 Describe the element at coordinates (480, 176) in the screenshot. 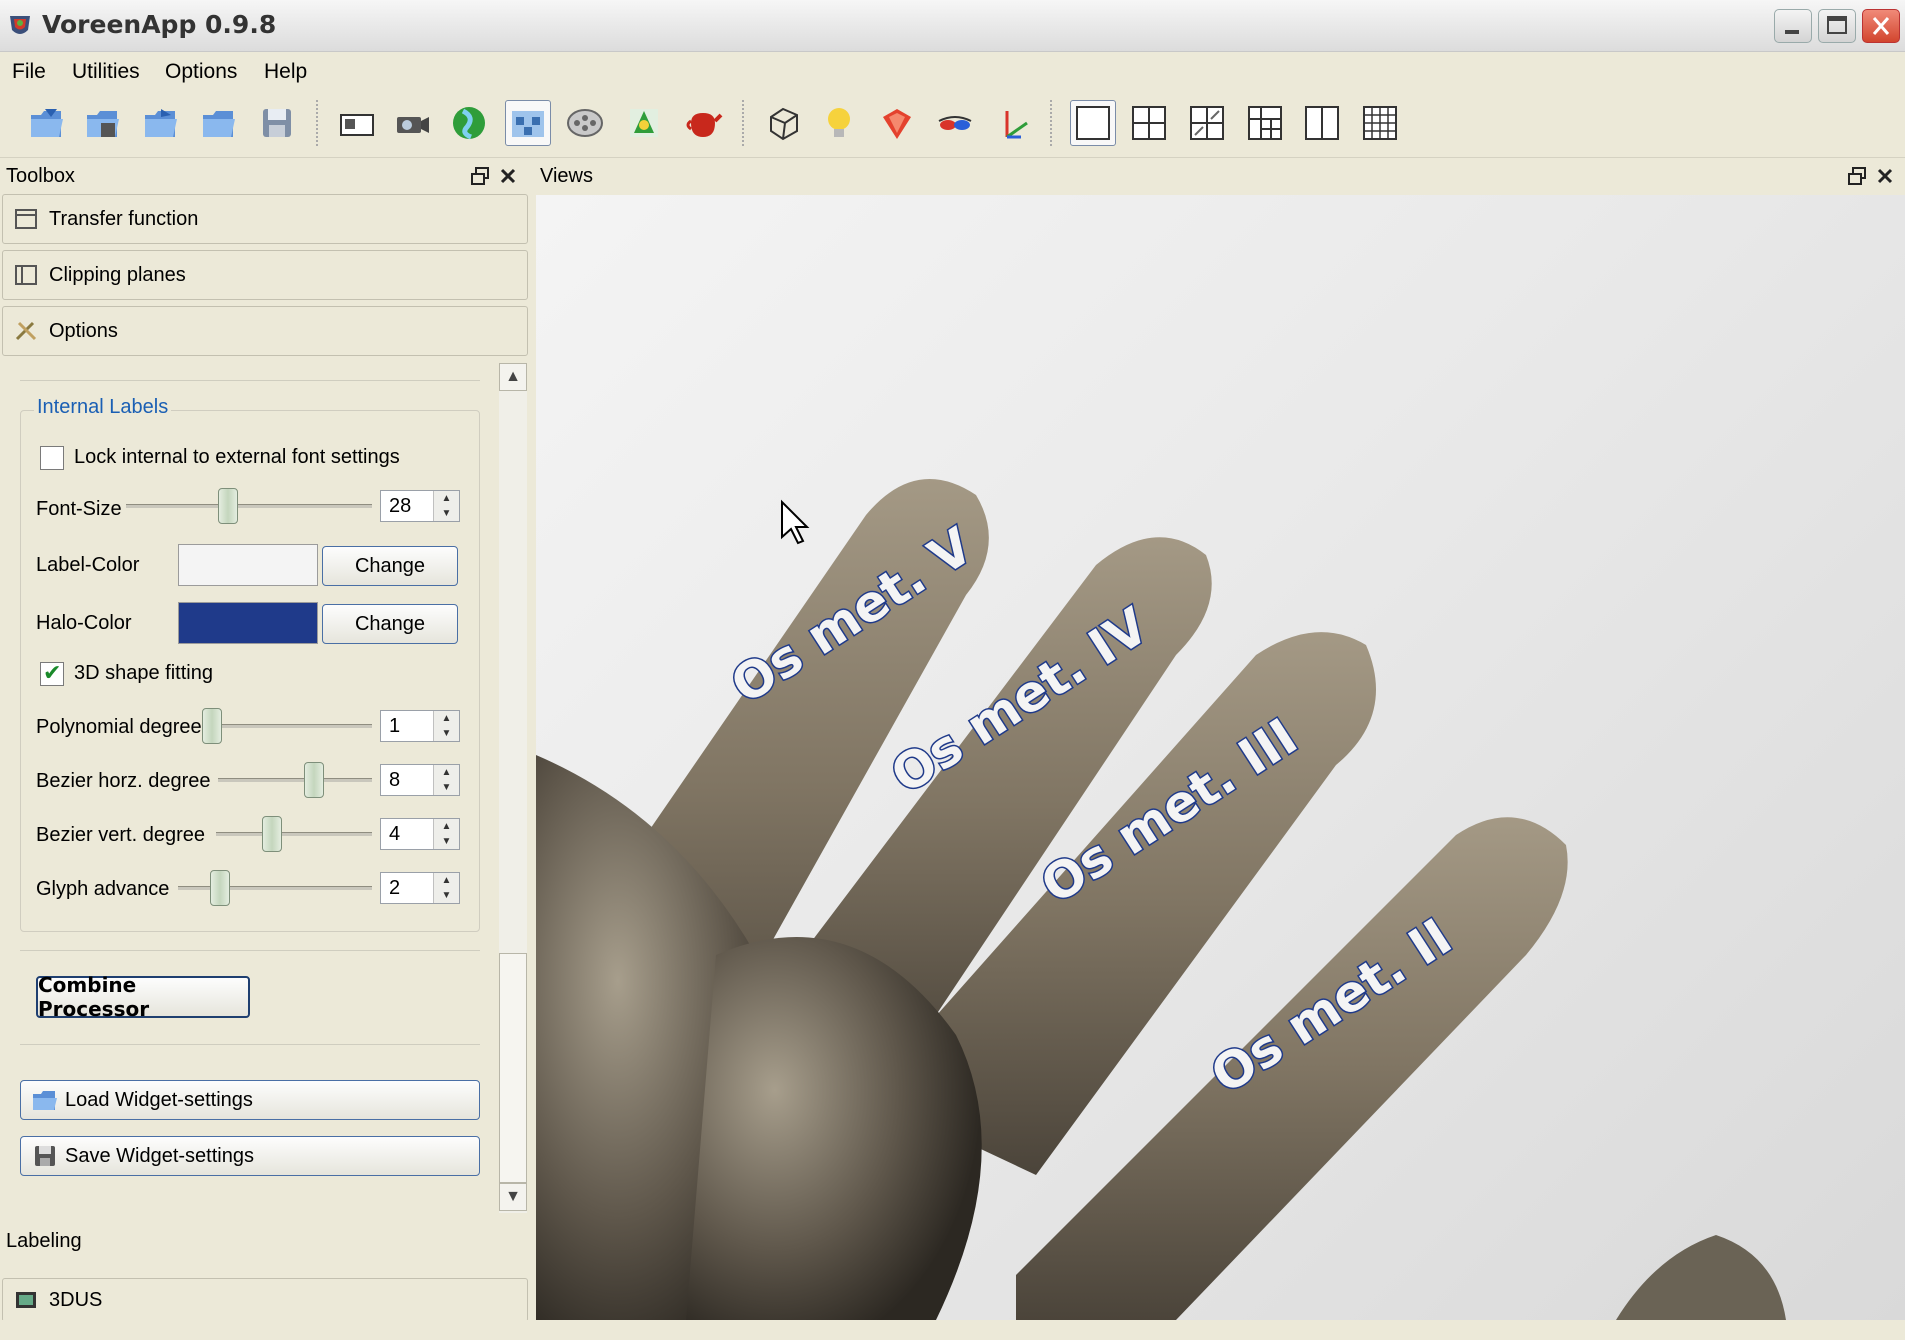

I see `undock-icon` at that location.